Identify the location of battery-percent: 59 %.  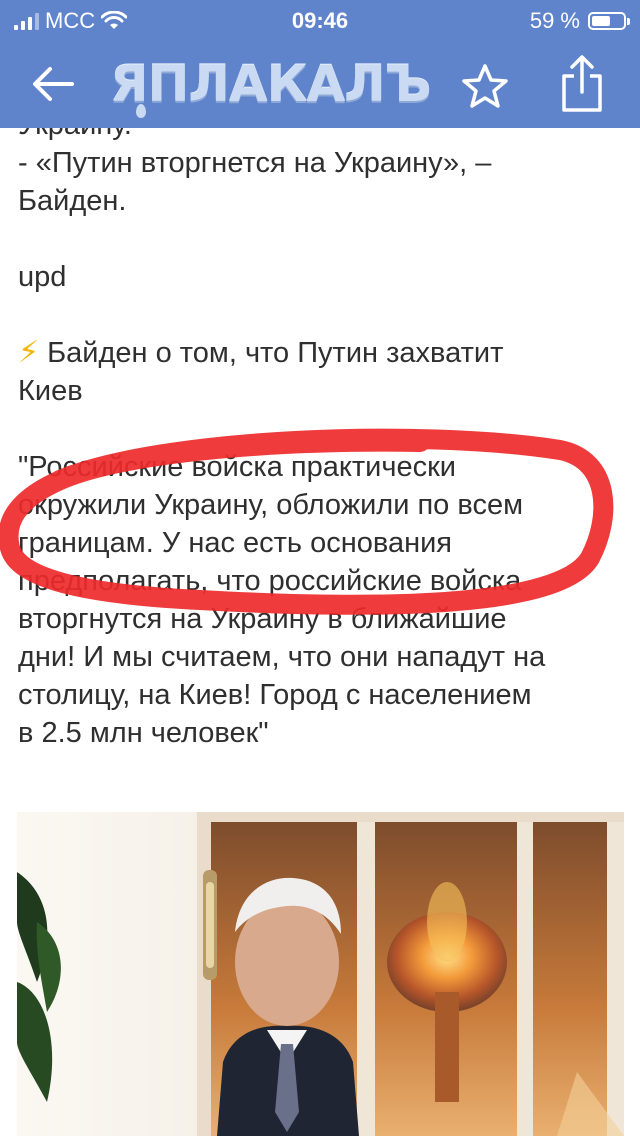
(554, 20).